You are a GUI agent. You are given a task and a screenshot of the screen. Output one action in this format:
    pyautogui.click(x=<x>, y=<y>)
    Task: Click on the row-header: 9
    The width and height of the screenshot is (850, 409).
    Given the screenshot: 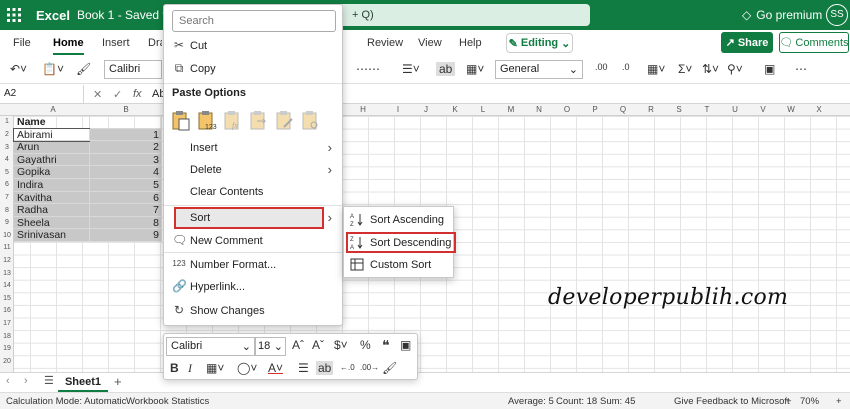 What is the action you would take?
    pyautogui.click(x=7, y=222)
    